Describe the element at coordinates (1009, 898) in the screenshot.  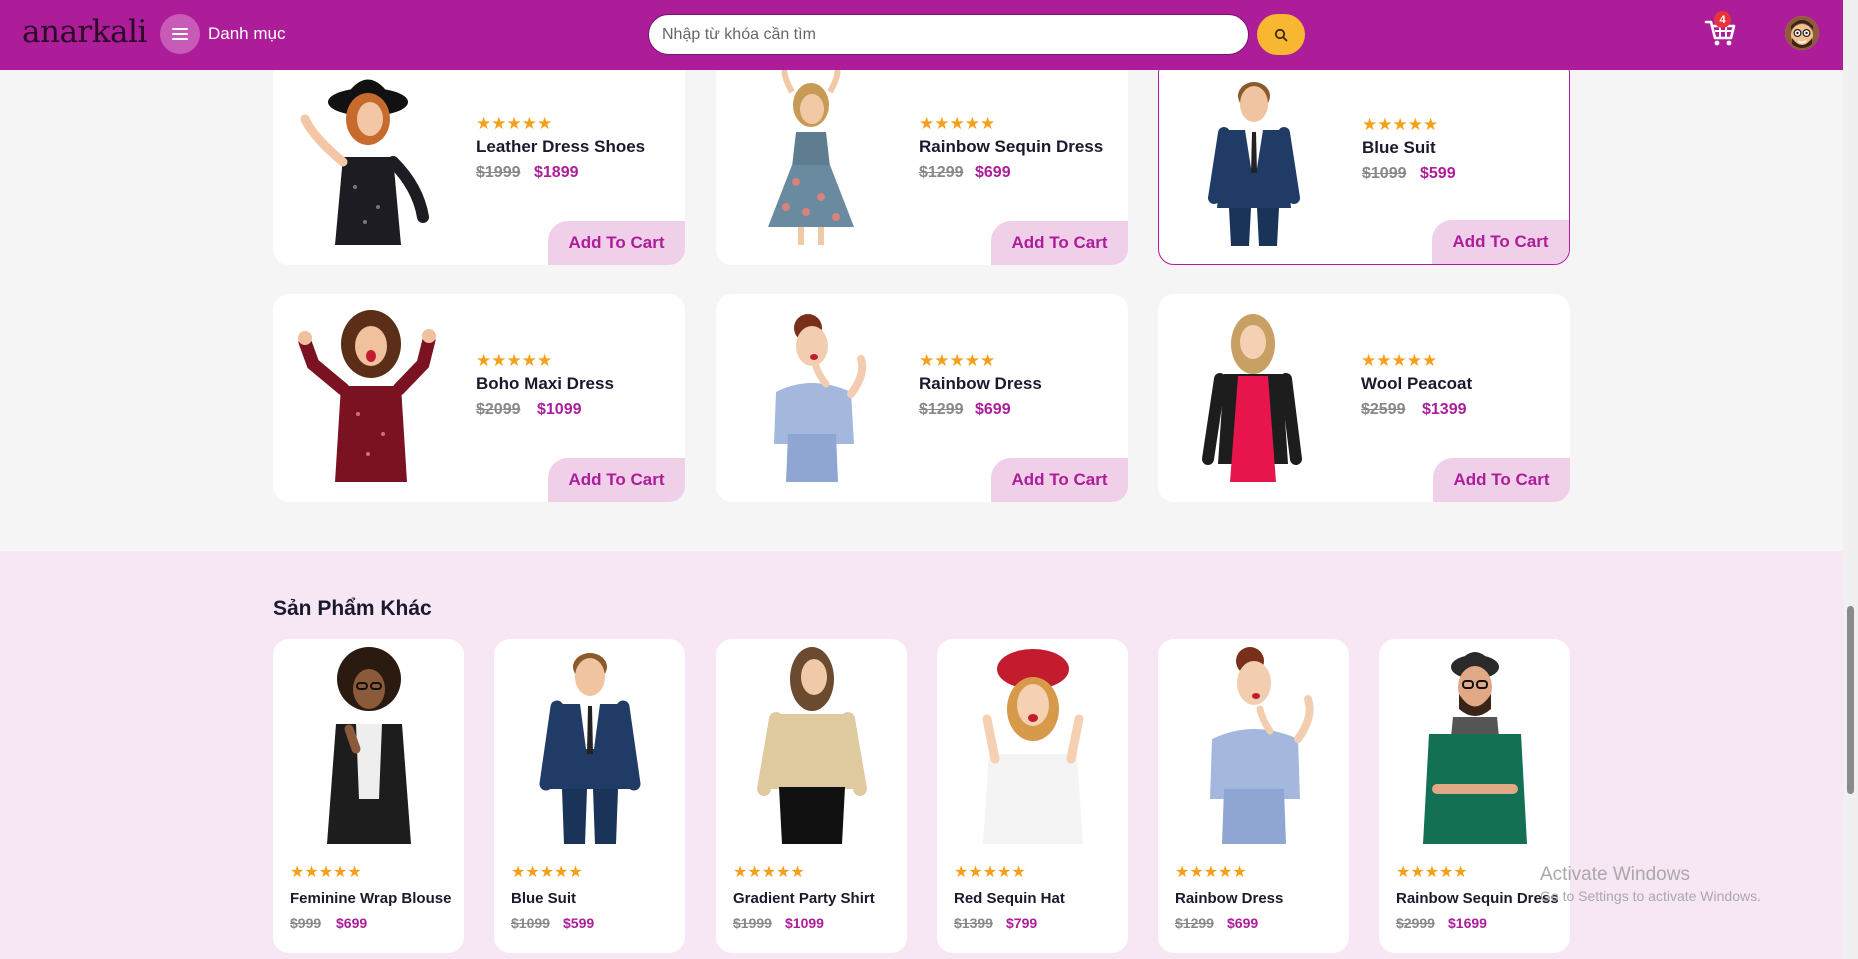
I see `product-name: Red Sequin Hat` at that location.